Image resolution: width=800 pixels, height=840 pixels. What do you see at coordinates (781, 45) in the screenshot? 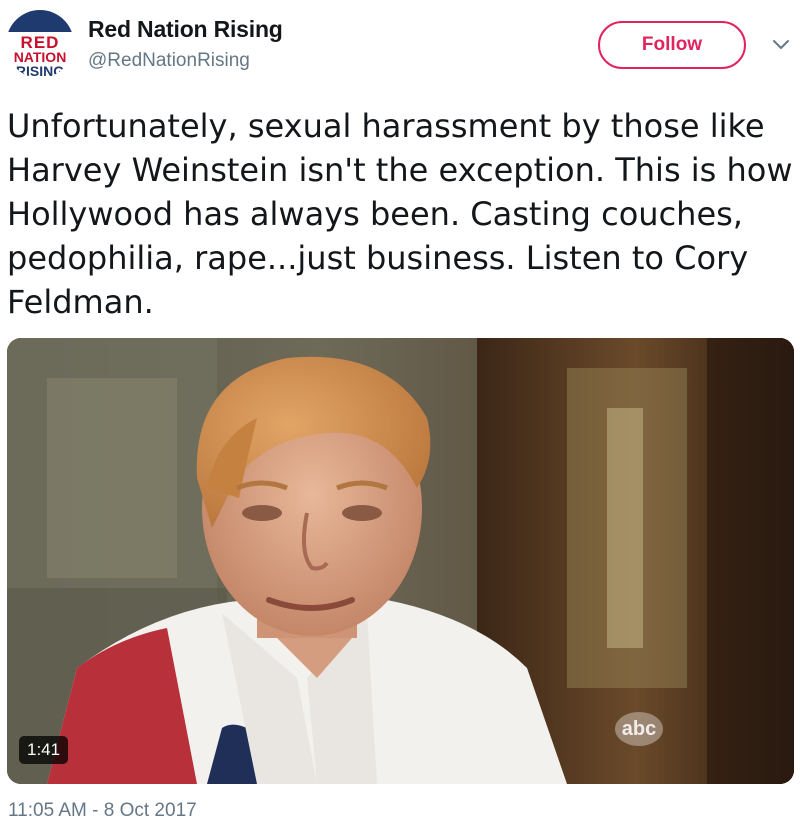
I see `chevron-down-icon` at bounding box center [781, 45].